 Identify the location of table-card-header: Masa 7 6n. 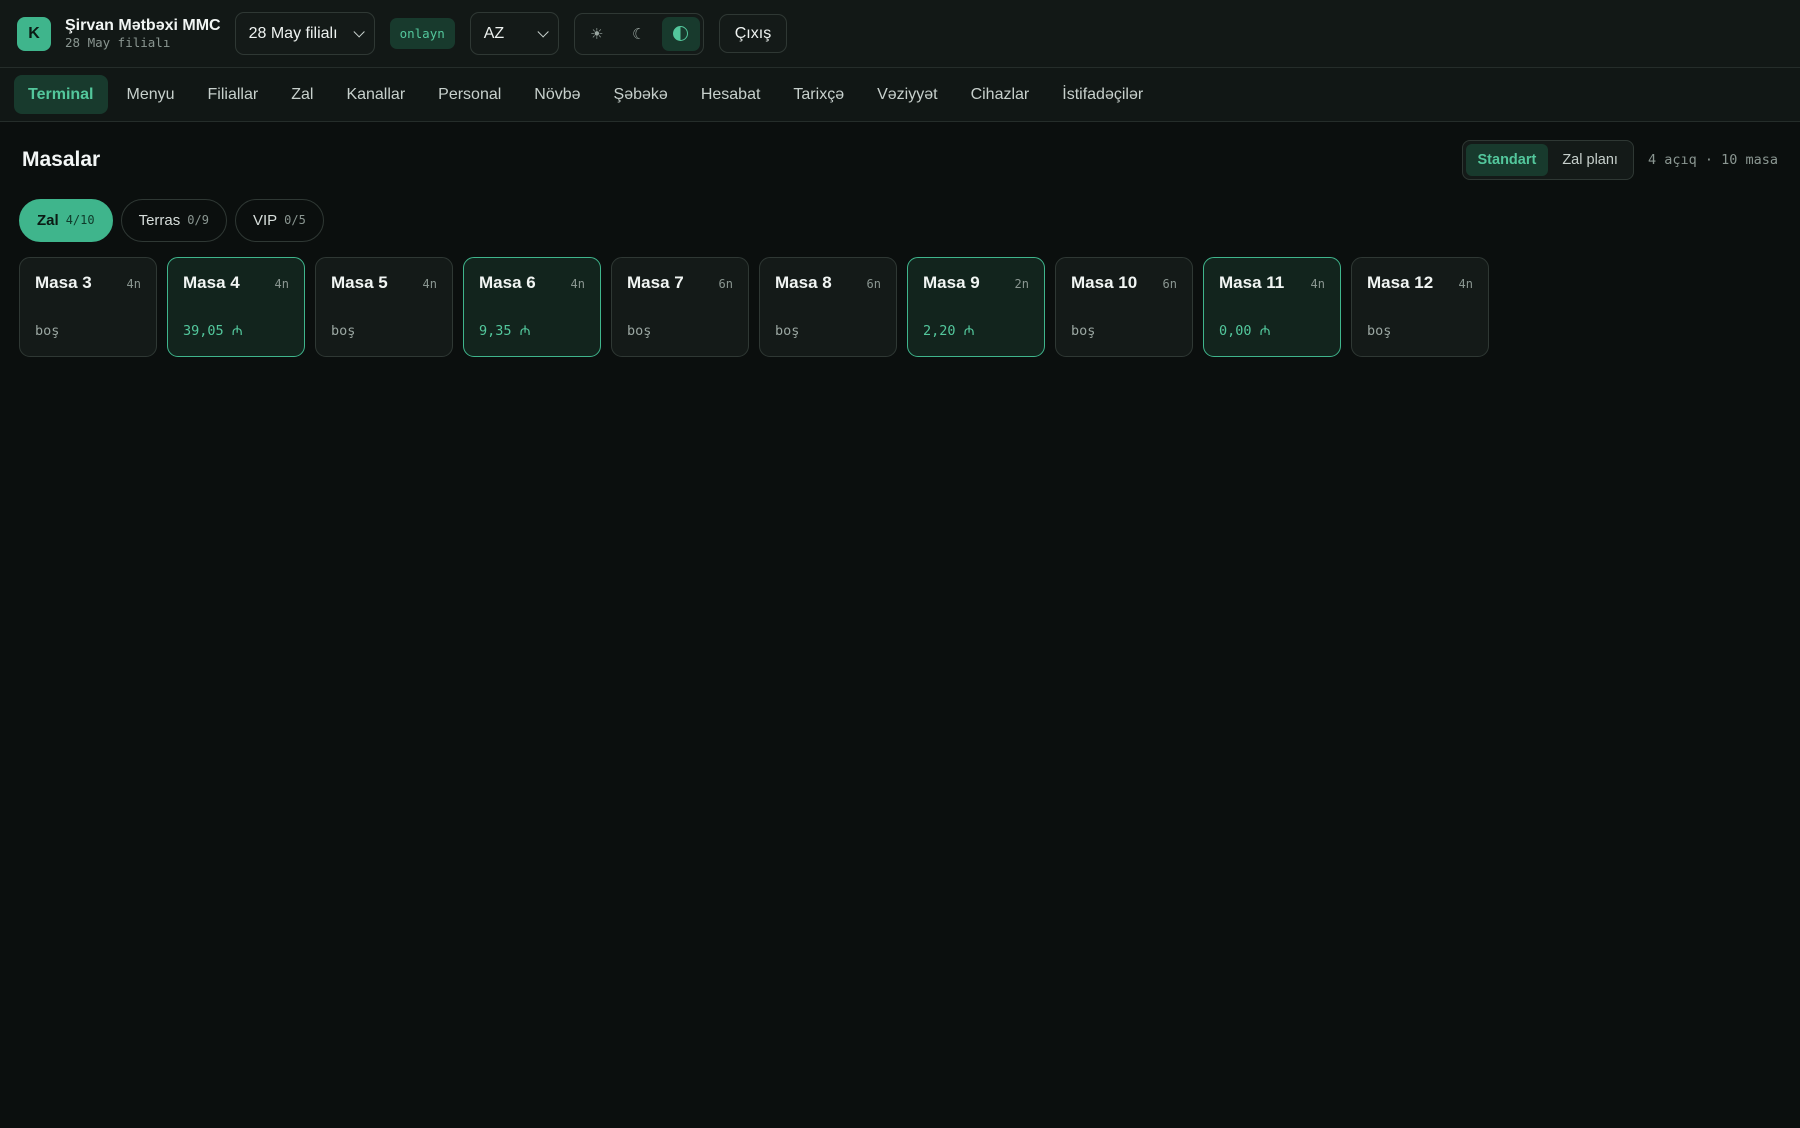
(680, 283).